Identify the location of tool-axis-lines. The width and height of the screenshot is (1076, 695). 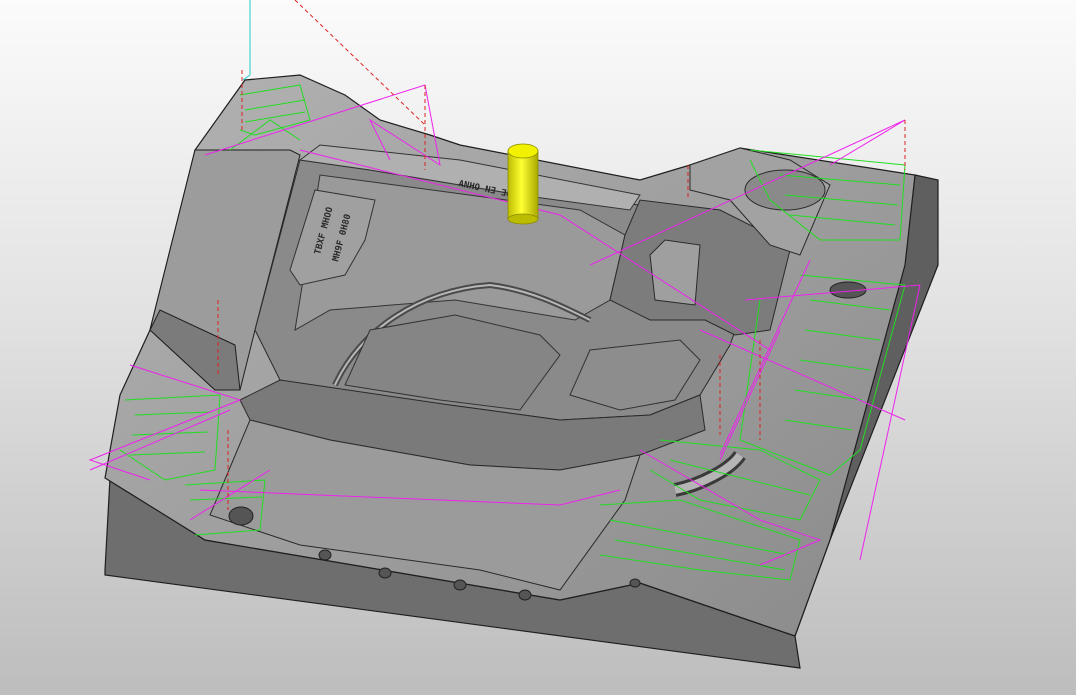
(246, 40).